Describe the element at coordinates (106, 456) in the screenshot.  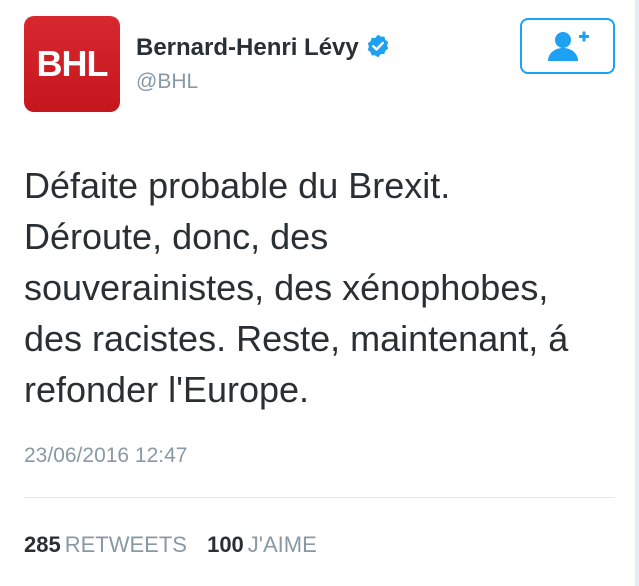
I see `tweet-timestamp: 23/06/2016 12:47` at that location.